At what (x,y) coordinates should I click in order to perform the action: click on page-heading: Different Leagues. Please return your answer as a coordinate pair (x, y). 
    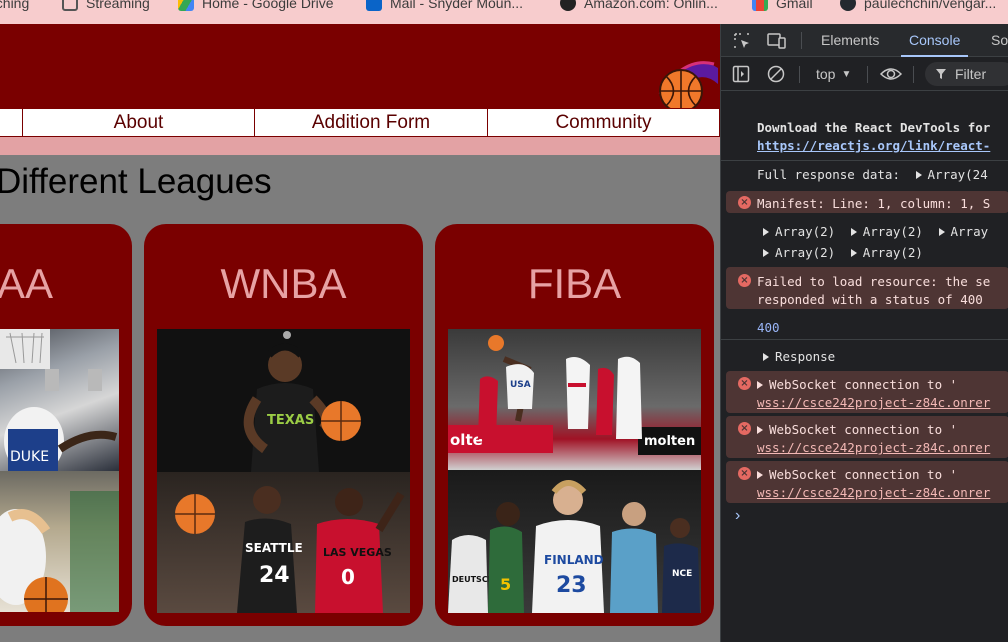
    Looking at the image, I should click on (136, 181).